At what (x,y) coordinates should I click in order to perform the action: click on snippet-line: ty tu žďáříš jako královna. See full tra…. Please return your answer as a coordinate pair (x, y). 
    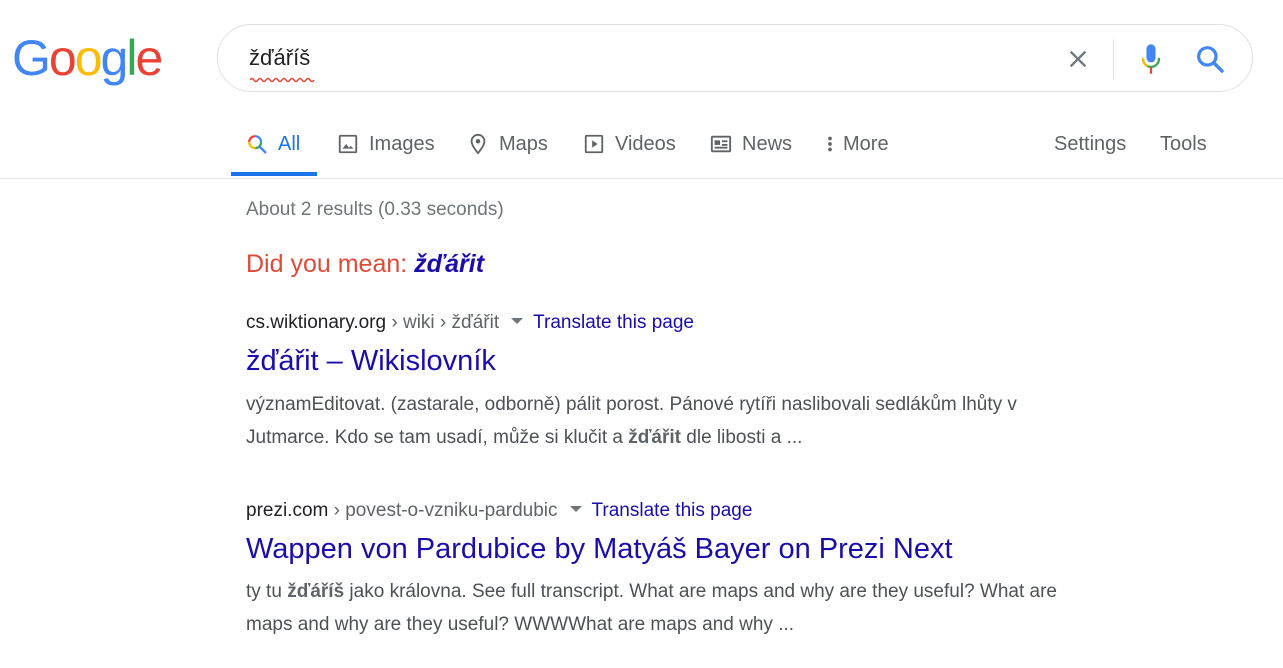
    Looking at the image, I should click on (706, 591).